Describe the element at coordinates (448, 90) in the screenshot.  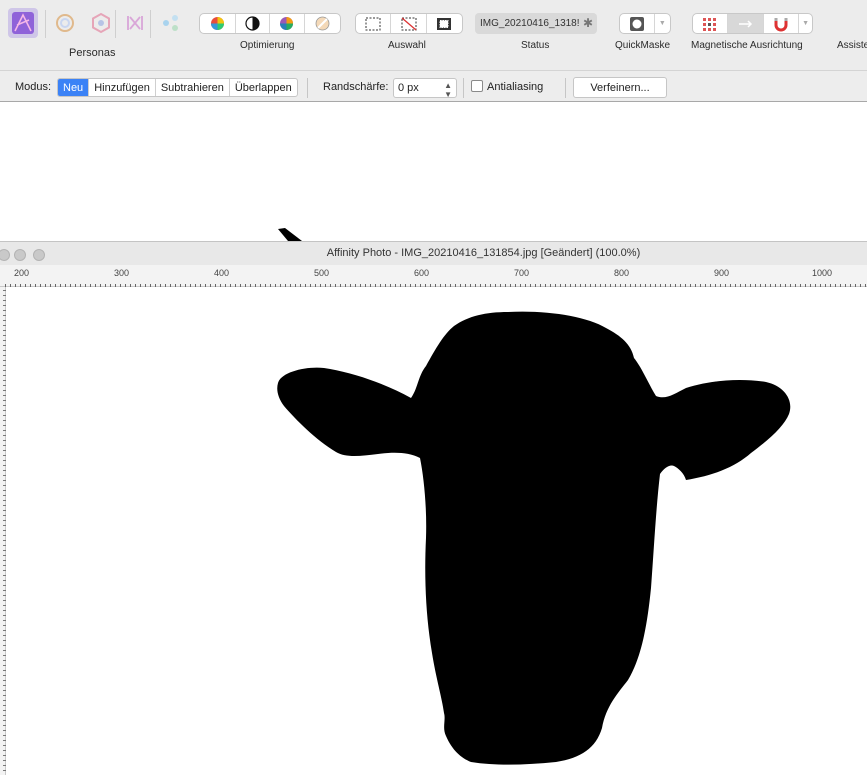
I see `select-arrows-icon: ▲ ▼` at that location.